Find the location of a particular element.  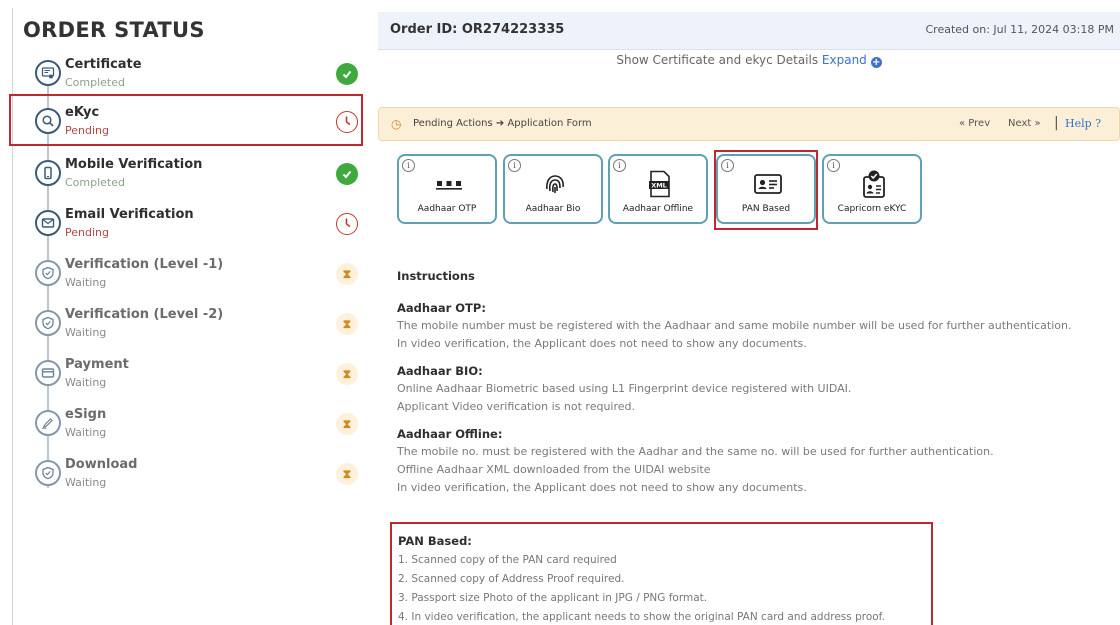

step-title: Verification (Level -1) is located at coordinates (144, 264).